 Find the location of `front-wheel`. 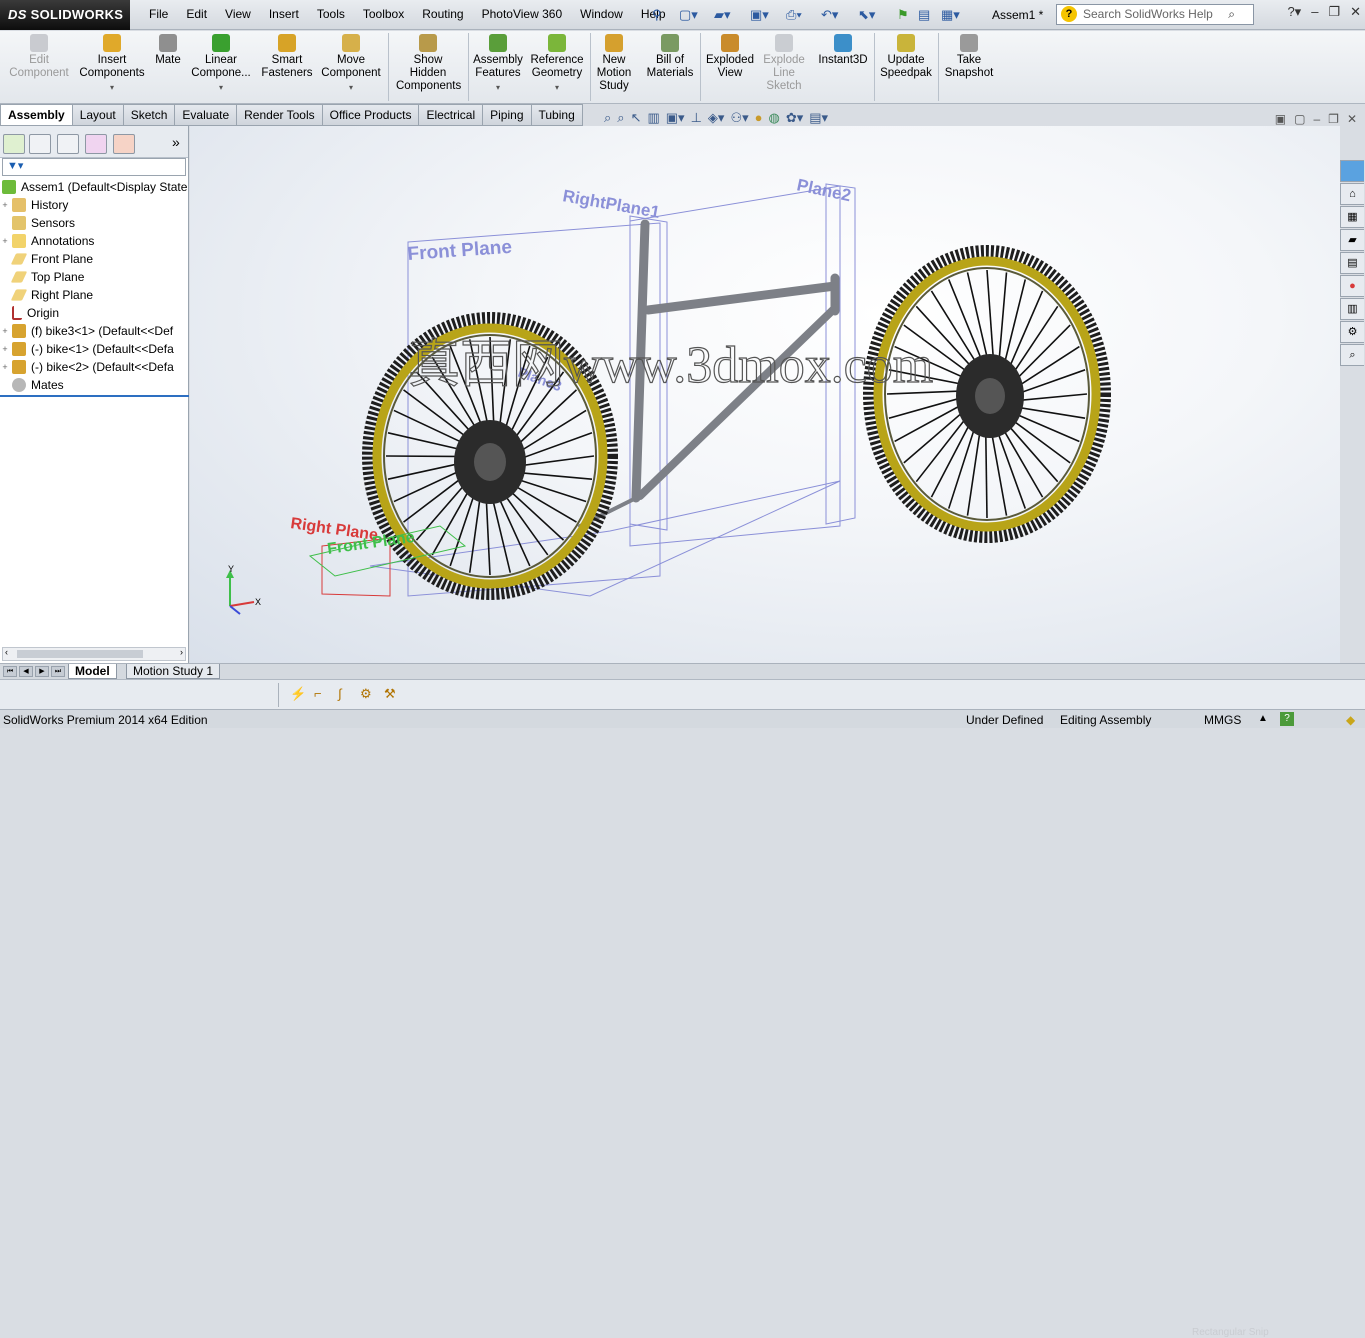

front-wheel is located at coordinates (987, 394).